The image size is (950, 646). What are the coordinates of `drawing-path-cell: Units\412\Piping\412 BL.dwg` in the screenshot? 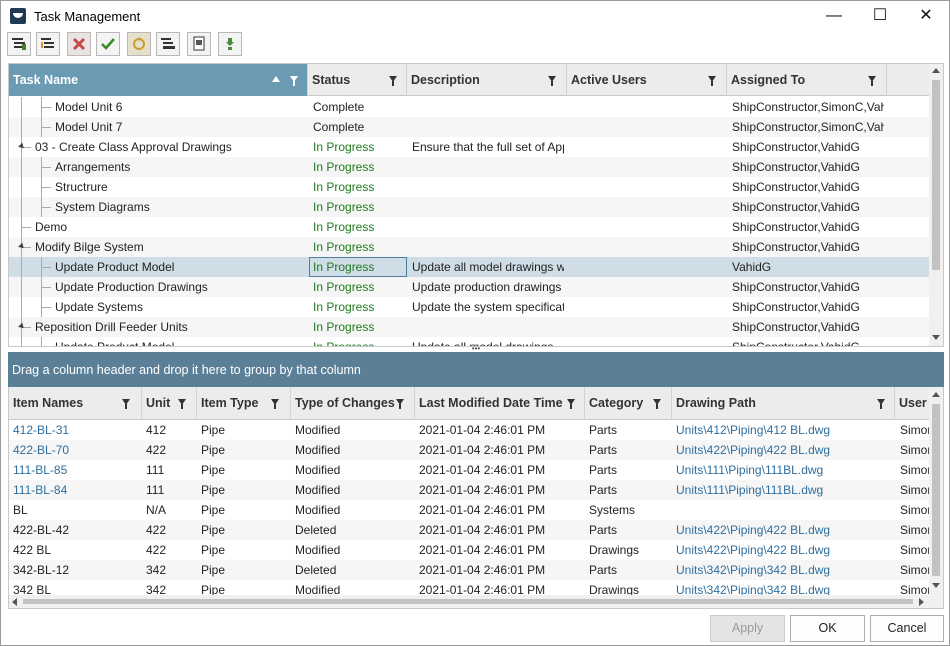 It's located at (784, 430).